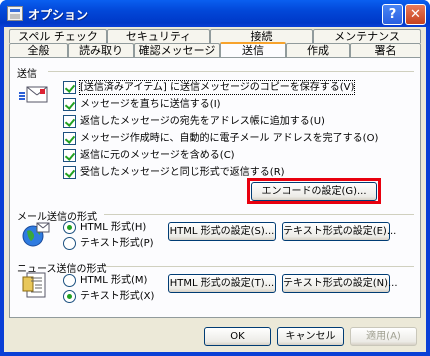 This screenshot has height=356, width=430. I want to click on mail-format-divider, so click(259, 214).